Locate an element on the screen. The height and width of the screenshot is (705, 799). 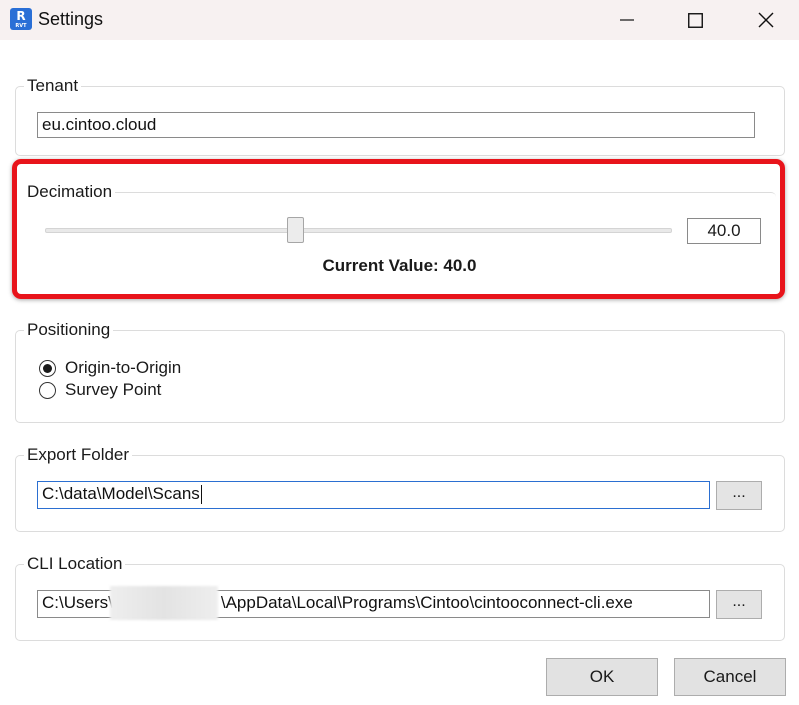
minimize-icon is located at coordinates (627, 20).